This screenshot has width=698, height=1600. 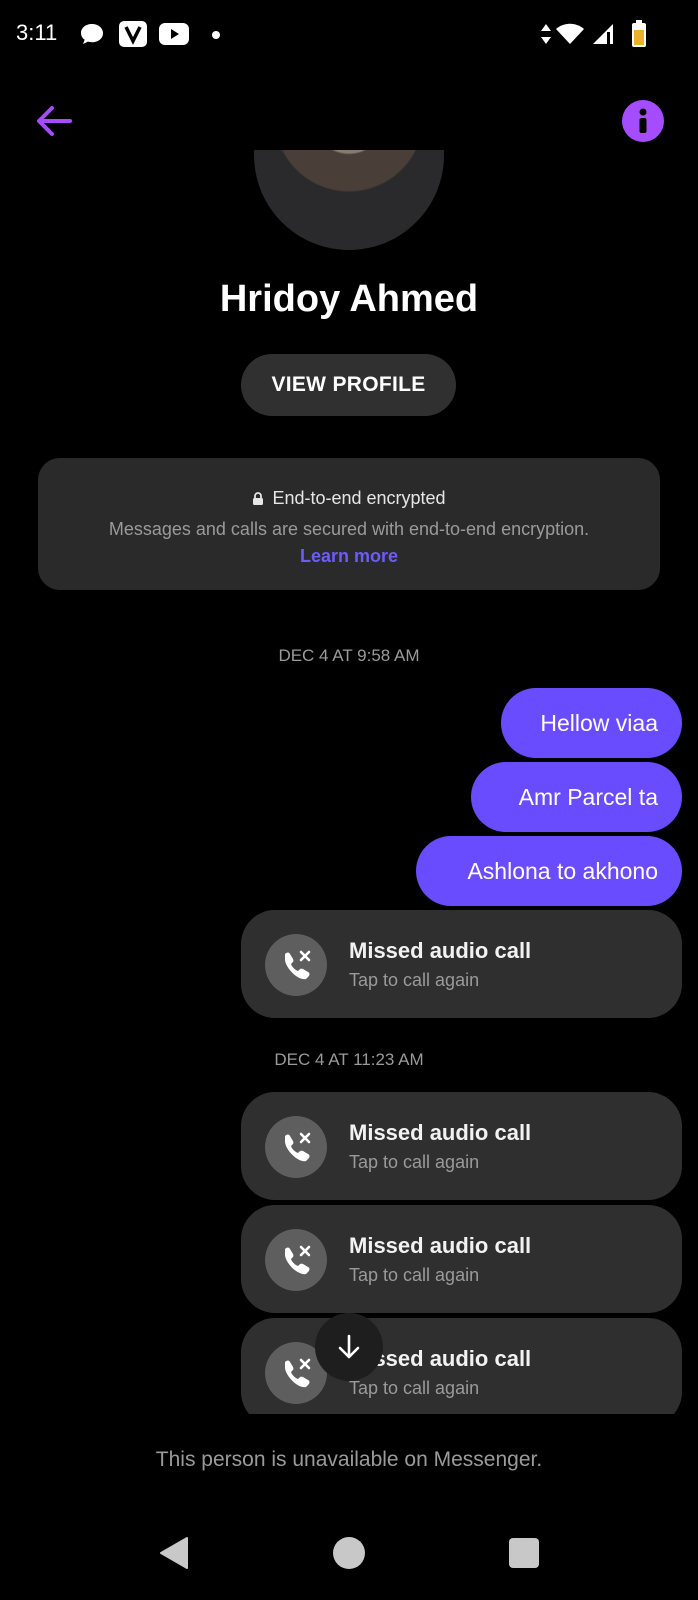 I want to click on timestamp: DEC 4 AT 11:23 AM, so click(x=349, y=1059).